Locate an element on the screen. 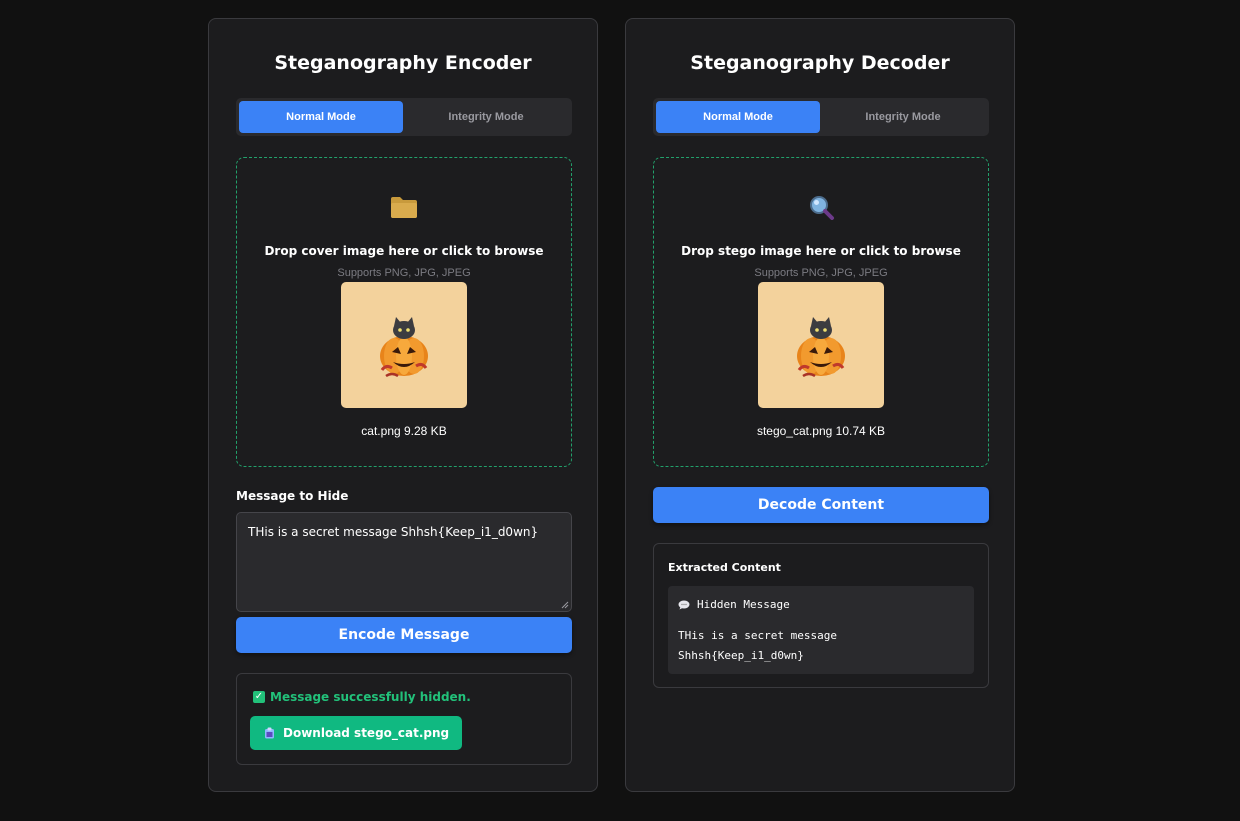  success-text: Message successfully hidden. is located at coordinates (370, 697).